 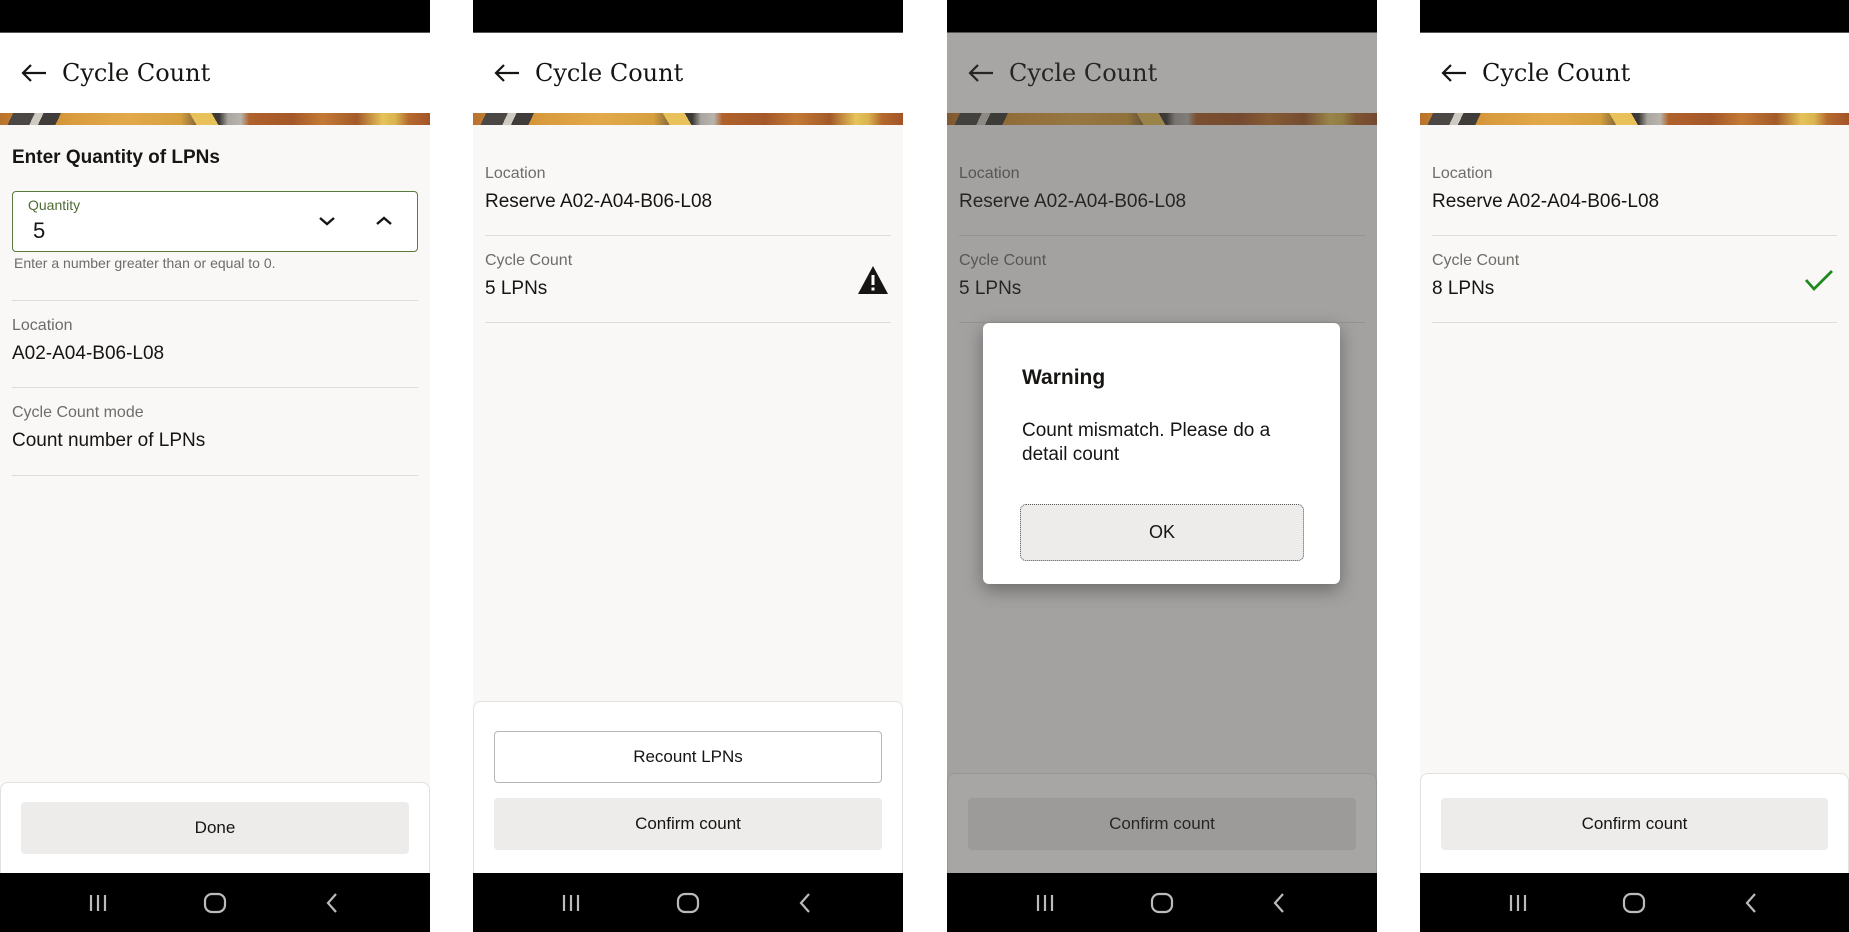 I want to click on section-heading: Enter Quantity of LPNs, so click(x=116, y=157).